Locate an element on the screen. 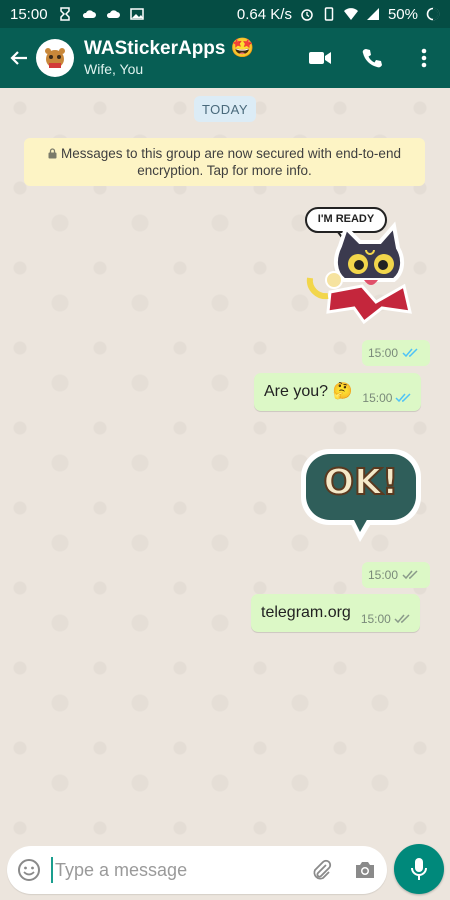 The height and width of the screenshot is (900, 450). back-arrow-icon is located at coordinates (18, 58).